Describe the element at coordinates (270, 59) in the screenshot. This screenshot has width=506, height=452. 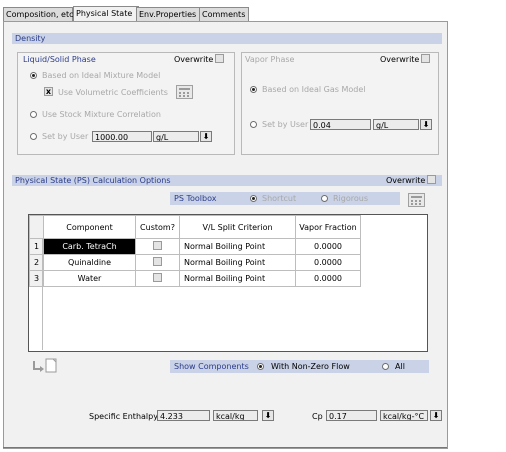
I see `vapor-title: Vapor Phase` at that location.